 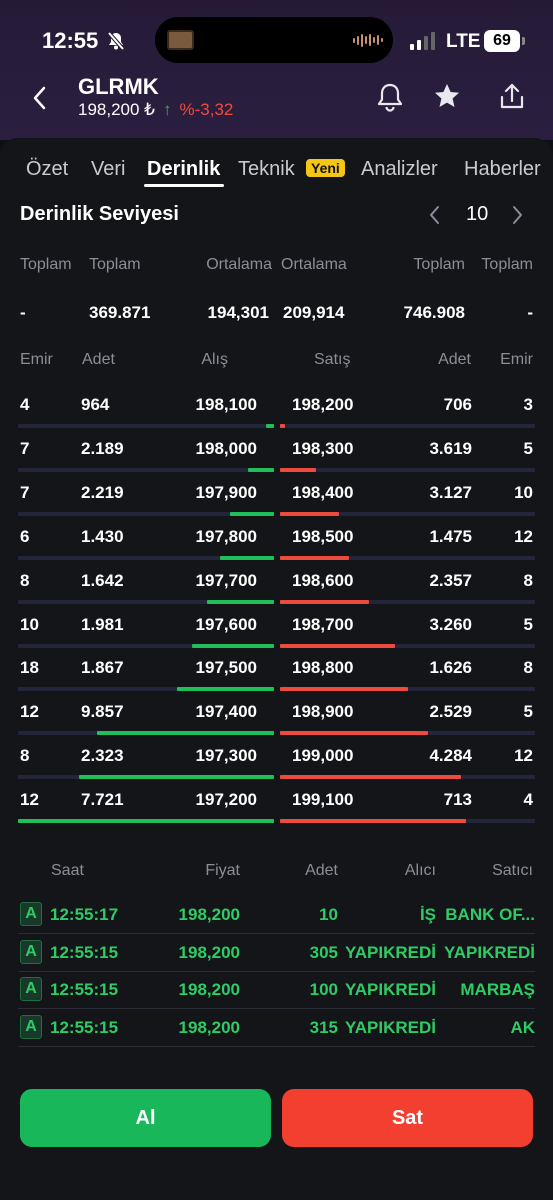 What do you see at coordinates (25, 492) in the screenshot?
I see `bid-orders: 7` at bounding box center [25, 492].